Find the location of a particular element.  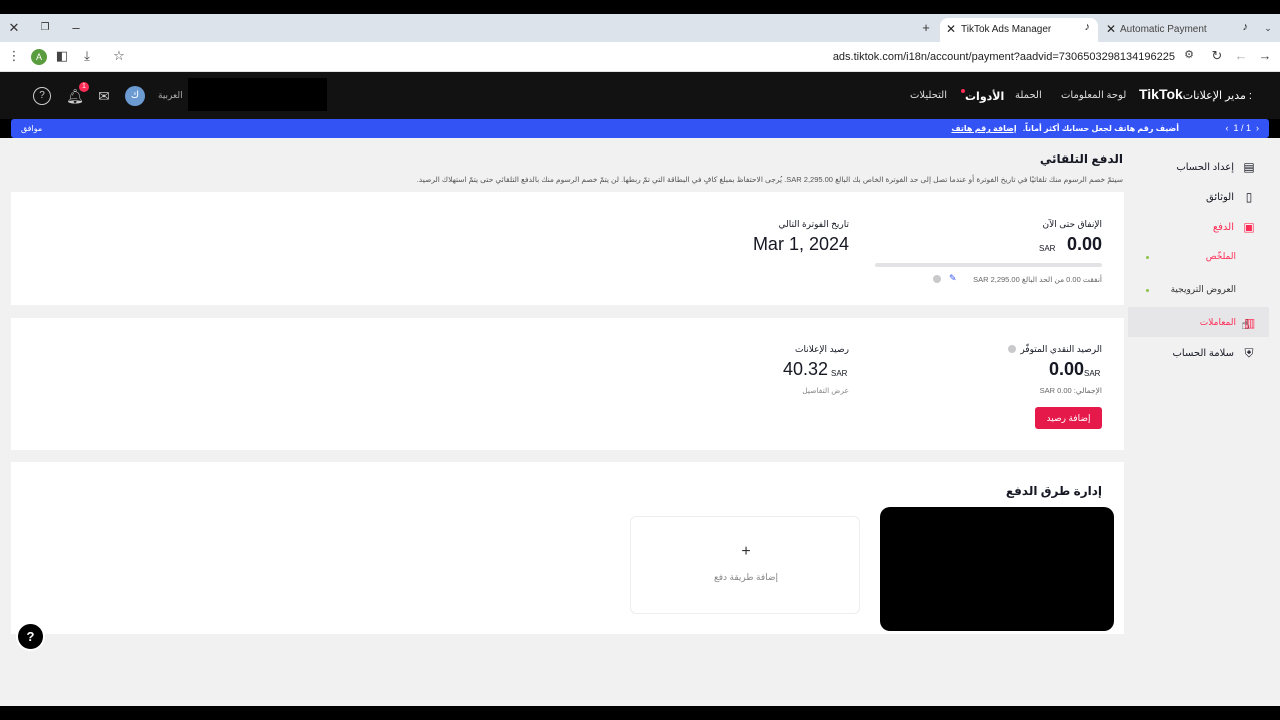

close-window-icon: ✕ is located at coordinates (14, 28).